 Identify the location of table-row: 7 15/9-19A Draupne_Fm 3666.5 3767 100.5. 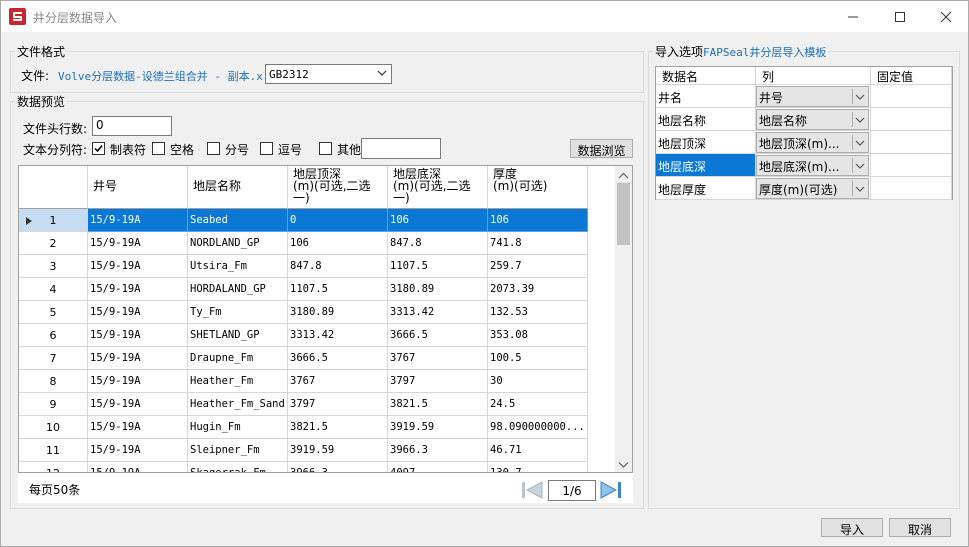
(303, 358).